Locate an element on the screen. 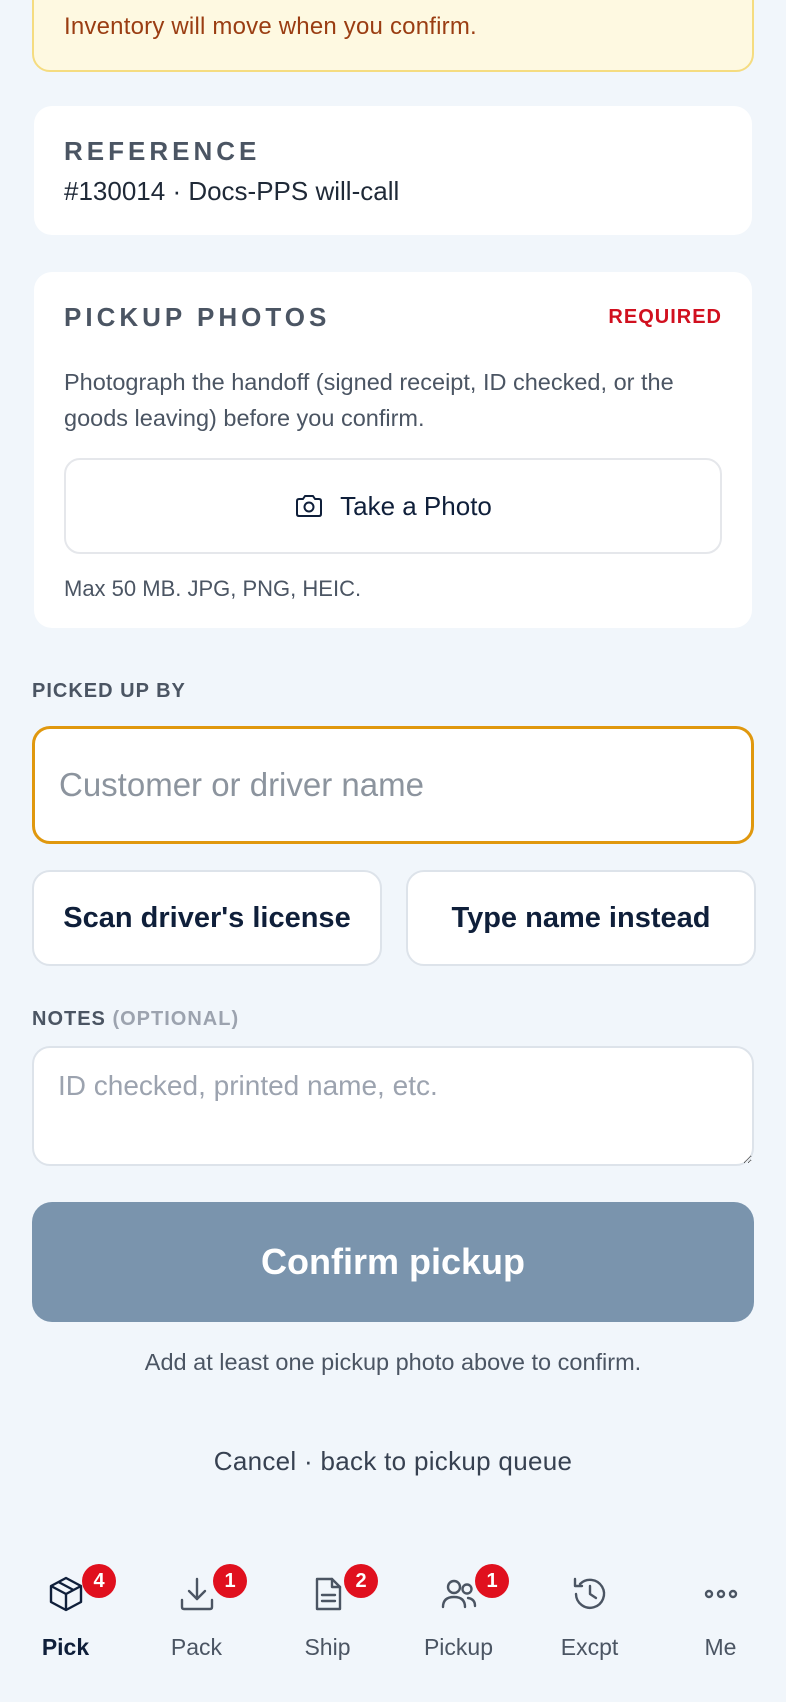  notes-label-text: NOTES is located at coordinates (69, 1019).